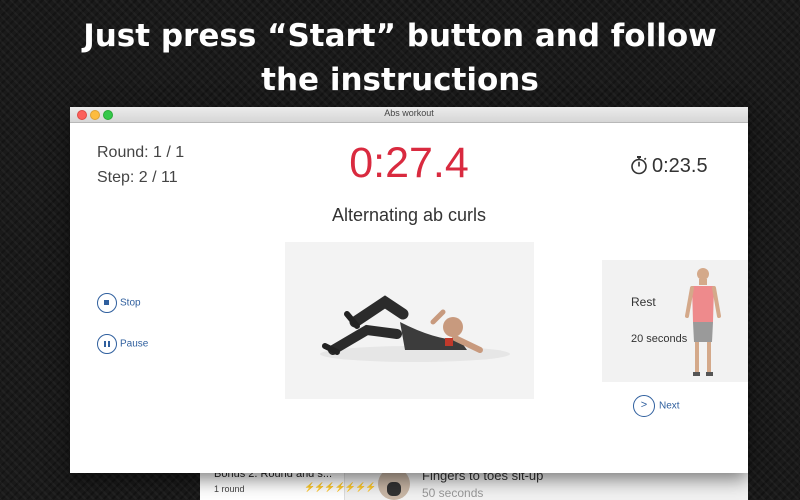 This screenshot has height=500, width=800. What do you see at coordinates (130, 303) in the screenshot?
I see `stop-label: Stop` at bounding box center [130, 303].